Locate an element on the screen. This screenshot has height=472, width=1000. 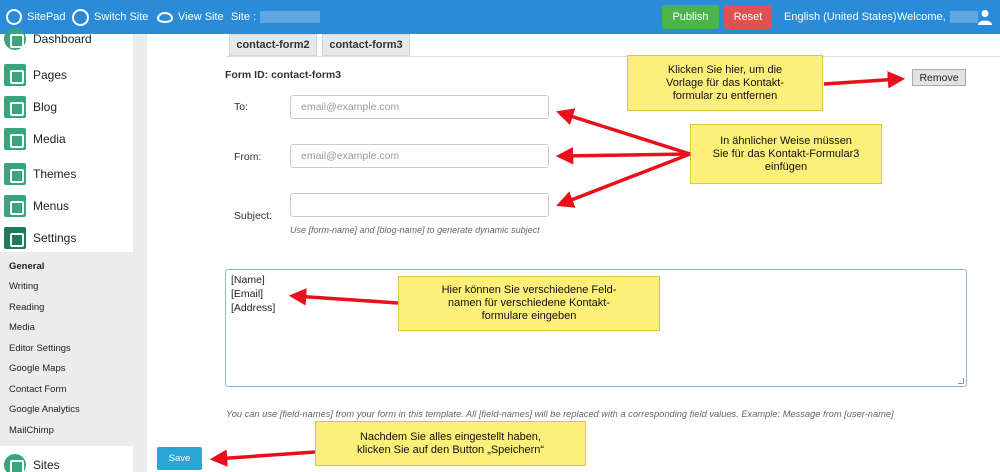
language-label: English (United States) is located at coordinates (840, 17).